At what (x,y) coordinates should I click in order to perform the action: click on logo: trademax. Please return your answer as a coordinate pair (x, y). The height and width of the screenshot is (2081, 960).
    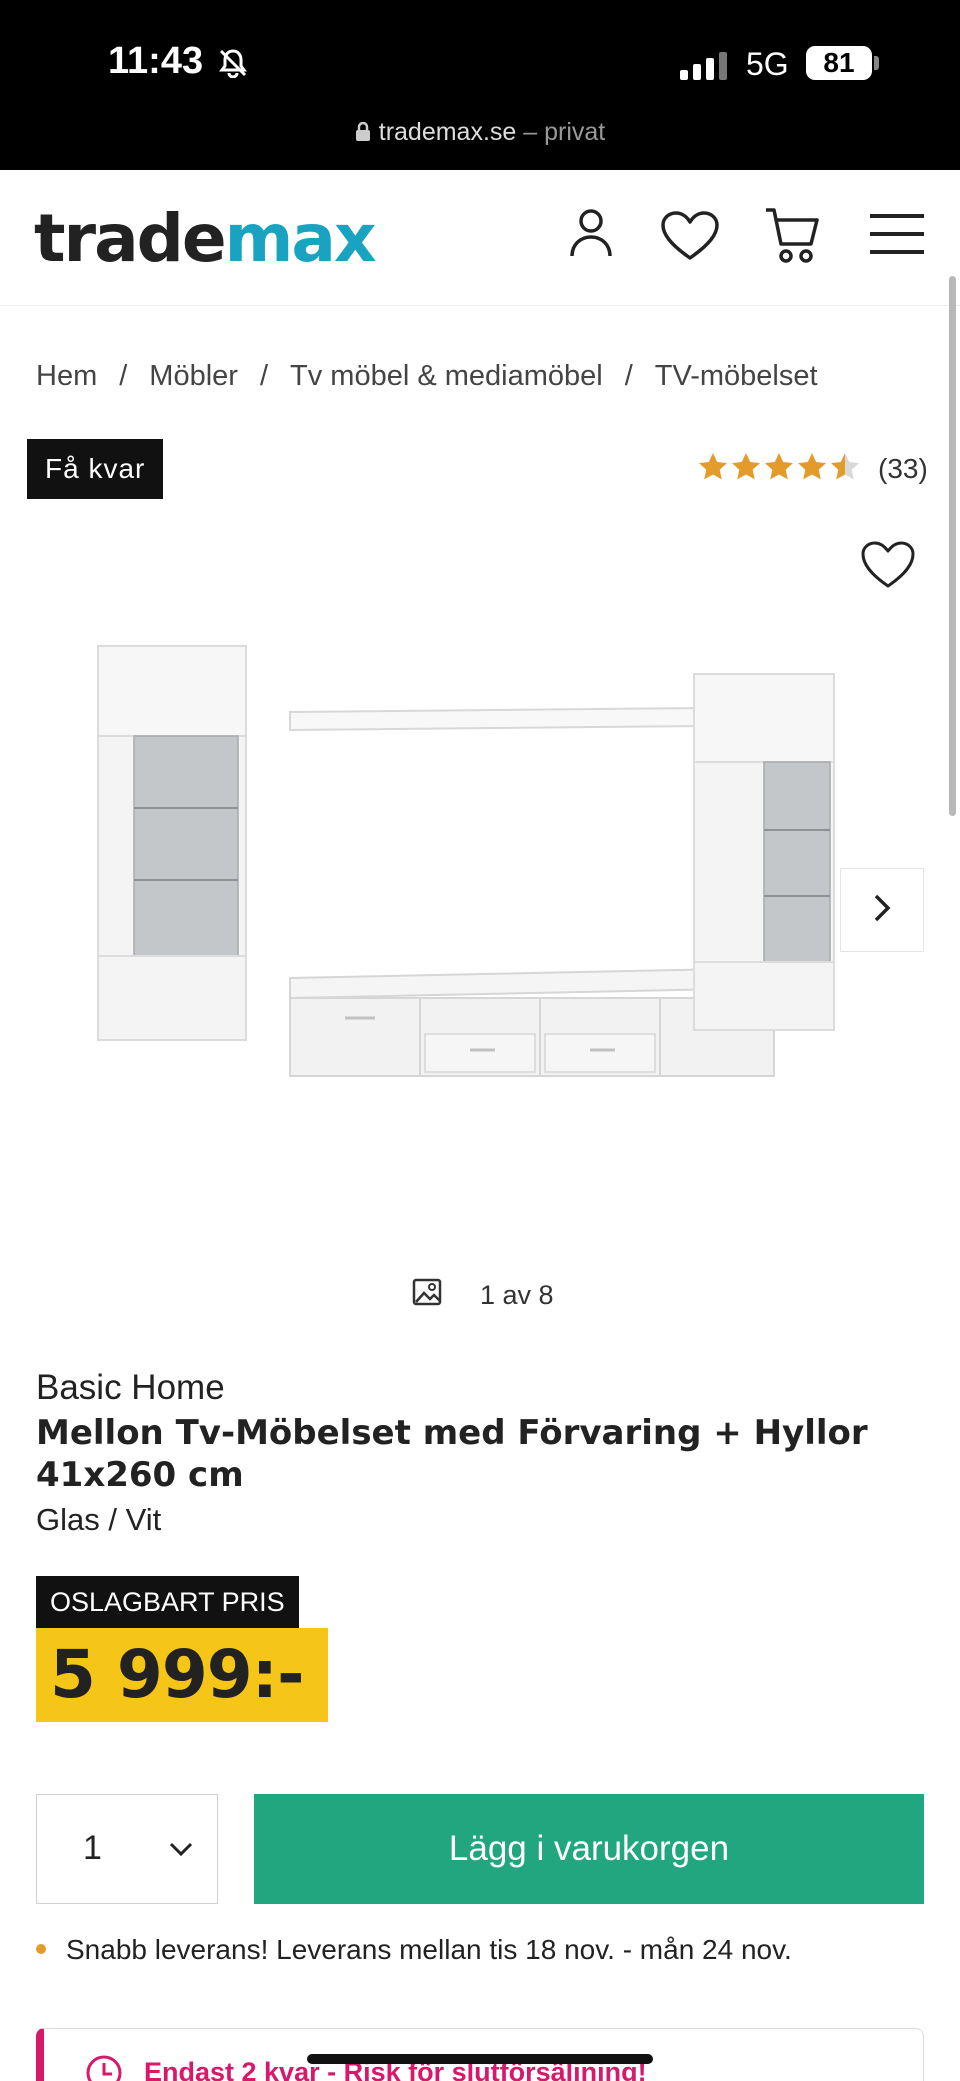
    Looking at the image, I should click on (205, 238).